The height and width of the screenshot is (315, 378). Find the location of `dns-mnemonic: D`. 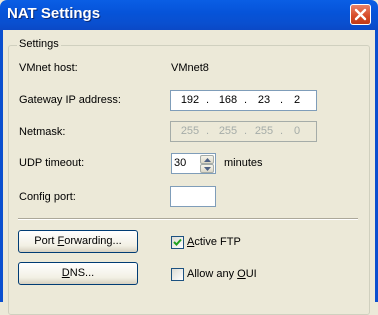

dns-mnemonic: D is located at coordinates (65, 273).